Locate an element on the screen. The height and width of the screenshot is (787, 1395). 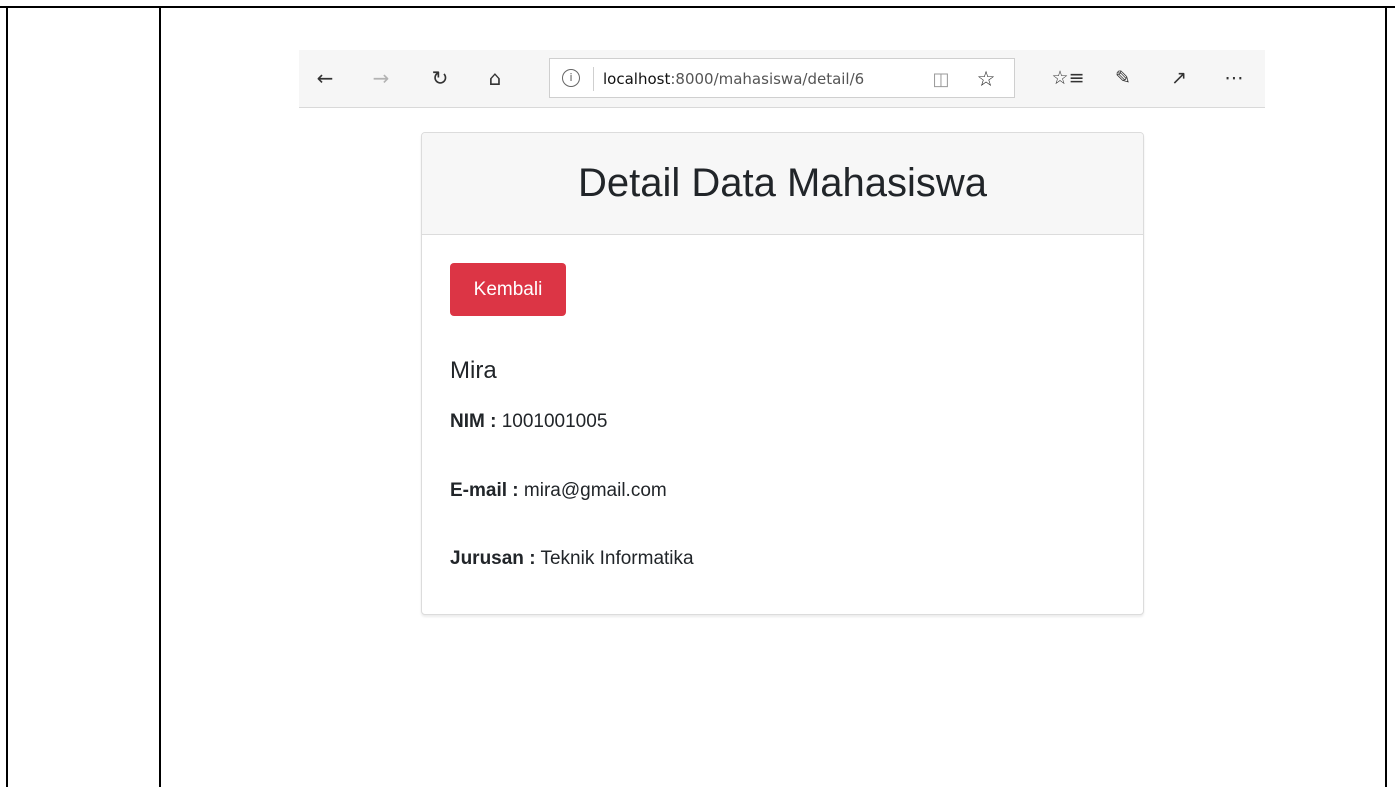
jurusan-label: Jurusan : is located at coordinates (493, 558).